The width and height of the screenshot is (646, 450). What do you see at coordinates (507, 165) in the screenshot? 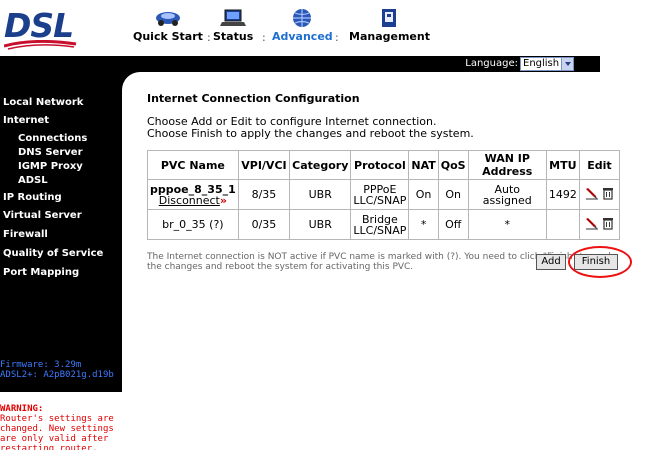
I see `column-header: WAN IP Address` at bounding box center [507, 165].